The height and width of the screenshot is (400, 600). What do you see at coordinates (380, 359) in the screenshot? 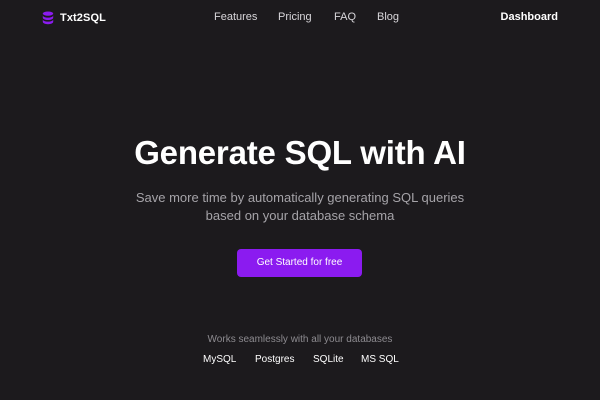
I see `database-item-mssql: MS SQL` at bounding box center [380, 359].